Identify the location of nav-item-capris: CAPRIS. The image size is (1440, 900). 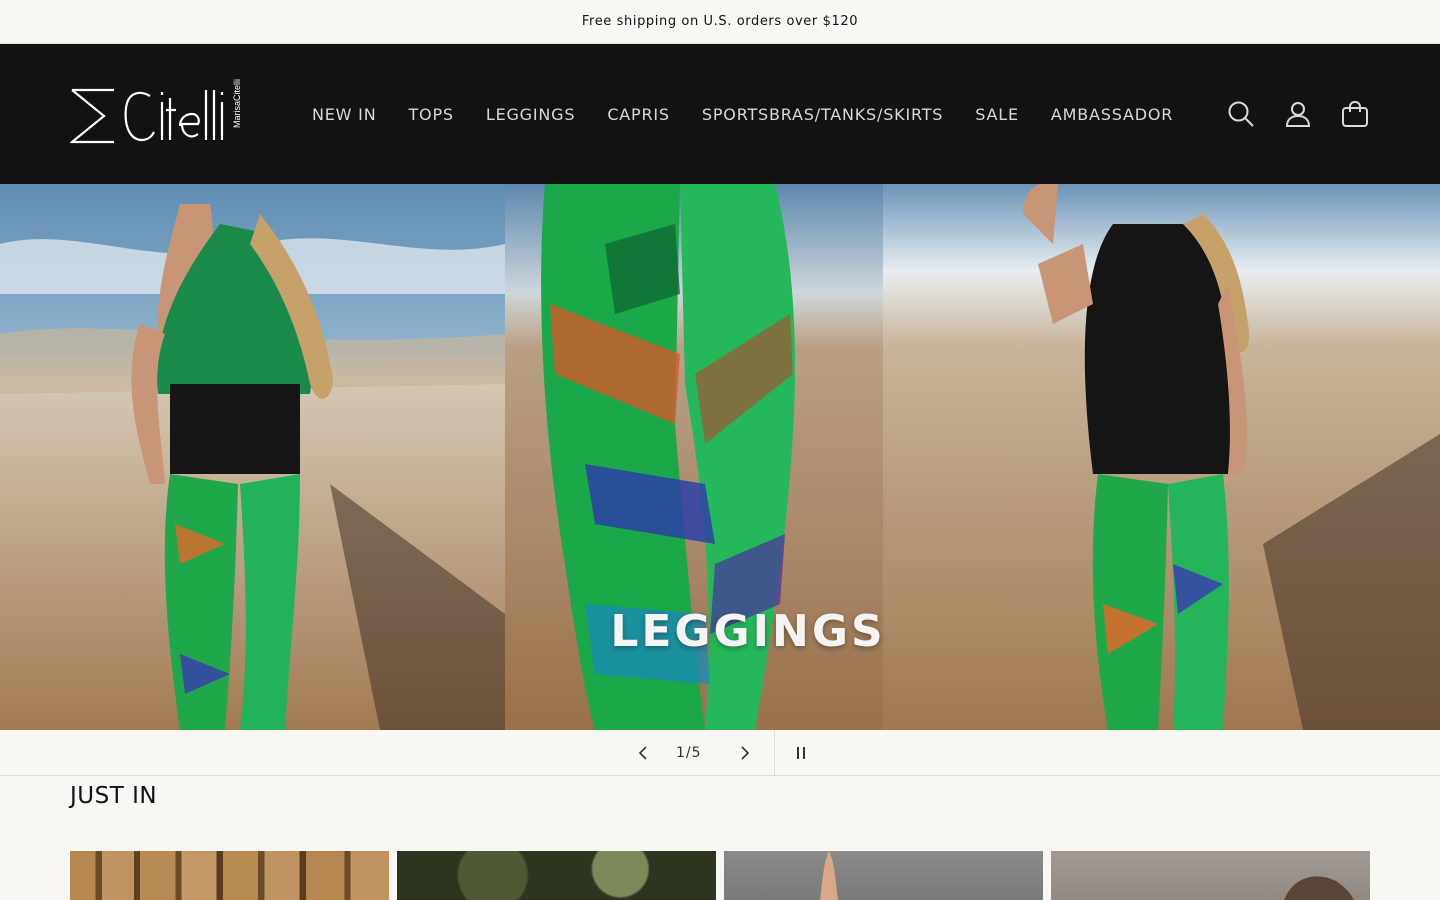
(638, 114).